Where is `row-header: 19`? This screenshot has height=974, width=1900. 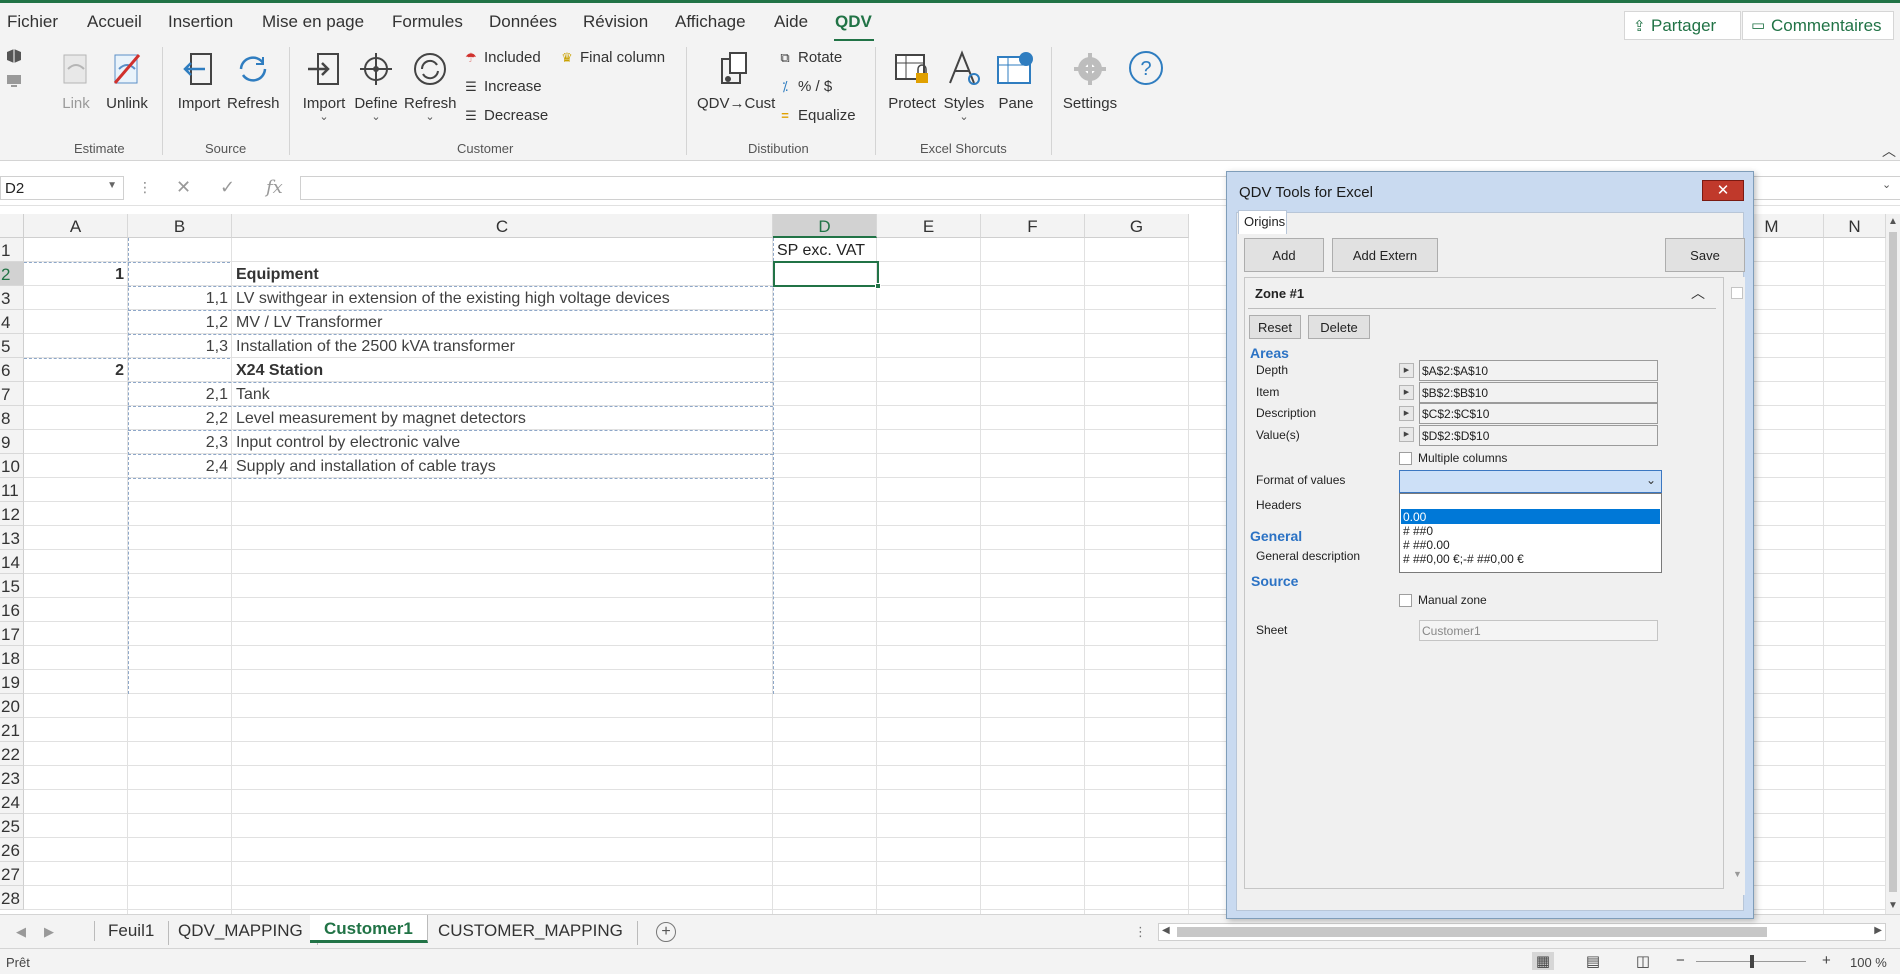
row-header: 19 is located at coordinates (12, 682).